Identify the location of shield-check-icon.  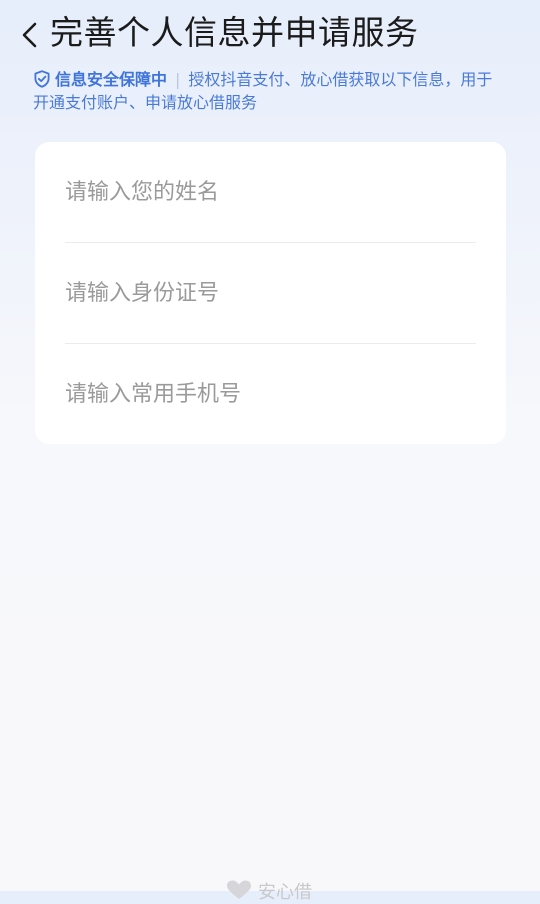
(42, 79).